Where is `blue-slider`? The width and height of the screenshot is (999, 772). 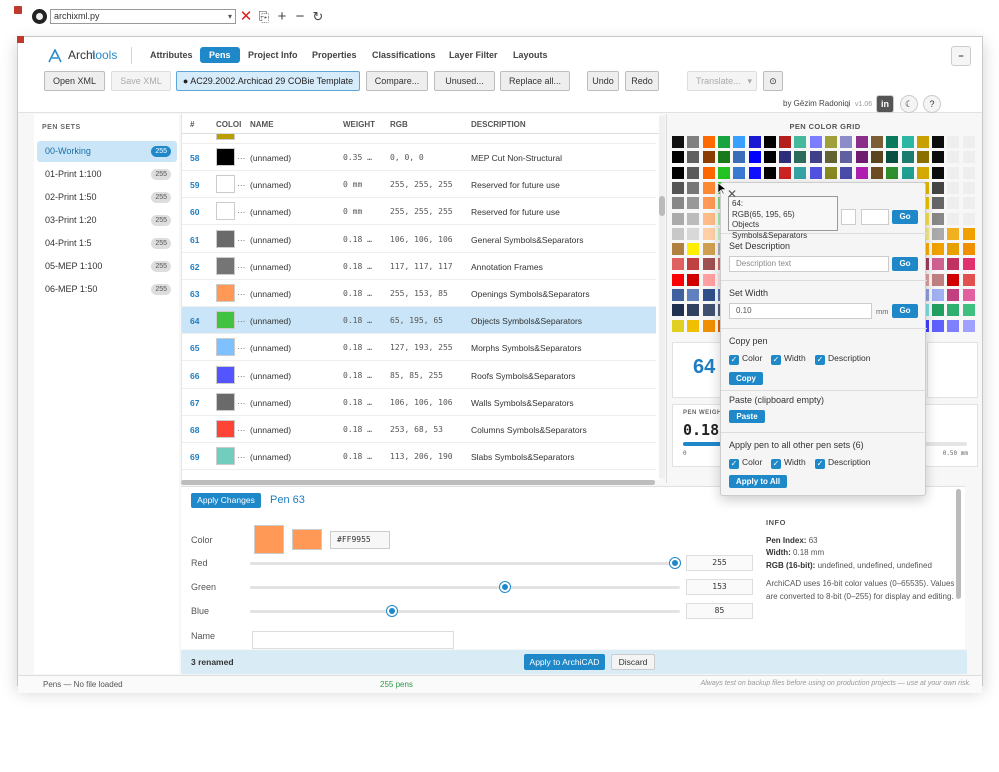
blue-slider is located at coordinates (465, 611).